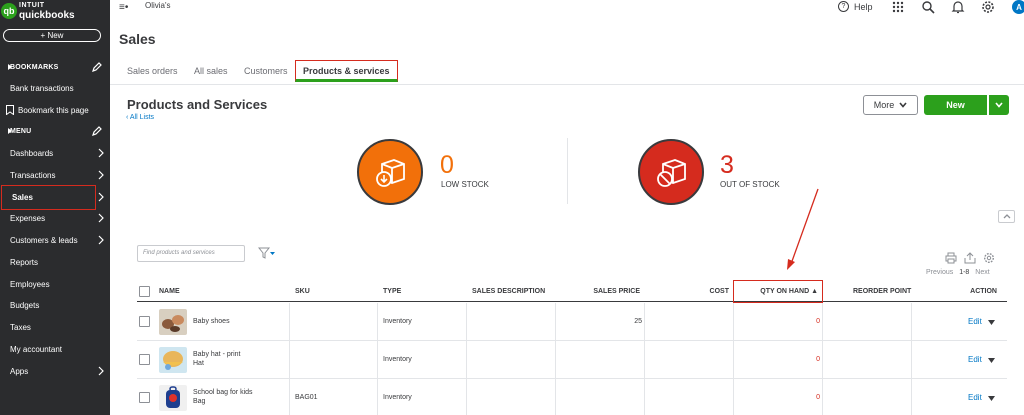 This screenshot has height=415, width=1024. I want to click on product-thumbnail-school-bag, so click(173, 398).